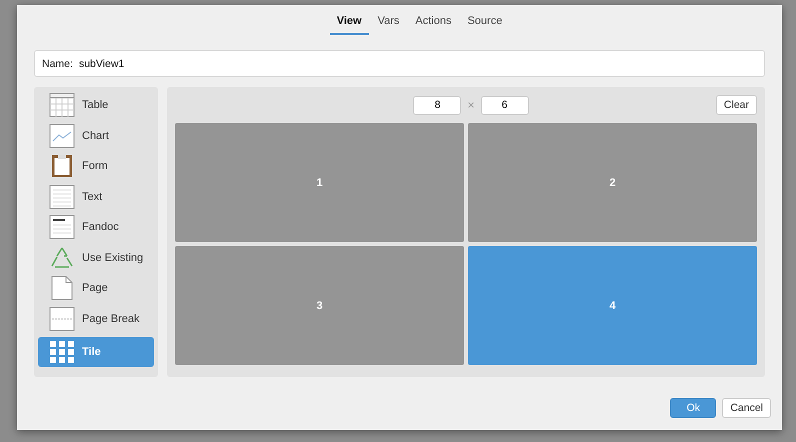 This screenshot has width=796, height=442. Describe the element at coordinates (388, 23) in the screenshot. I see `tab: Vars` at that location.